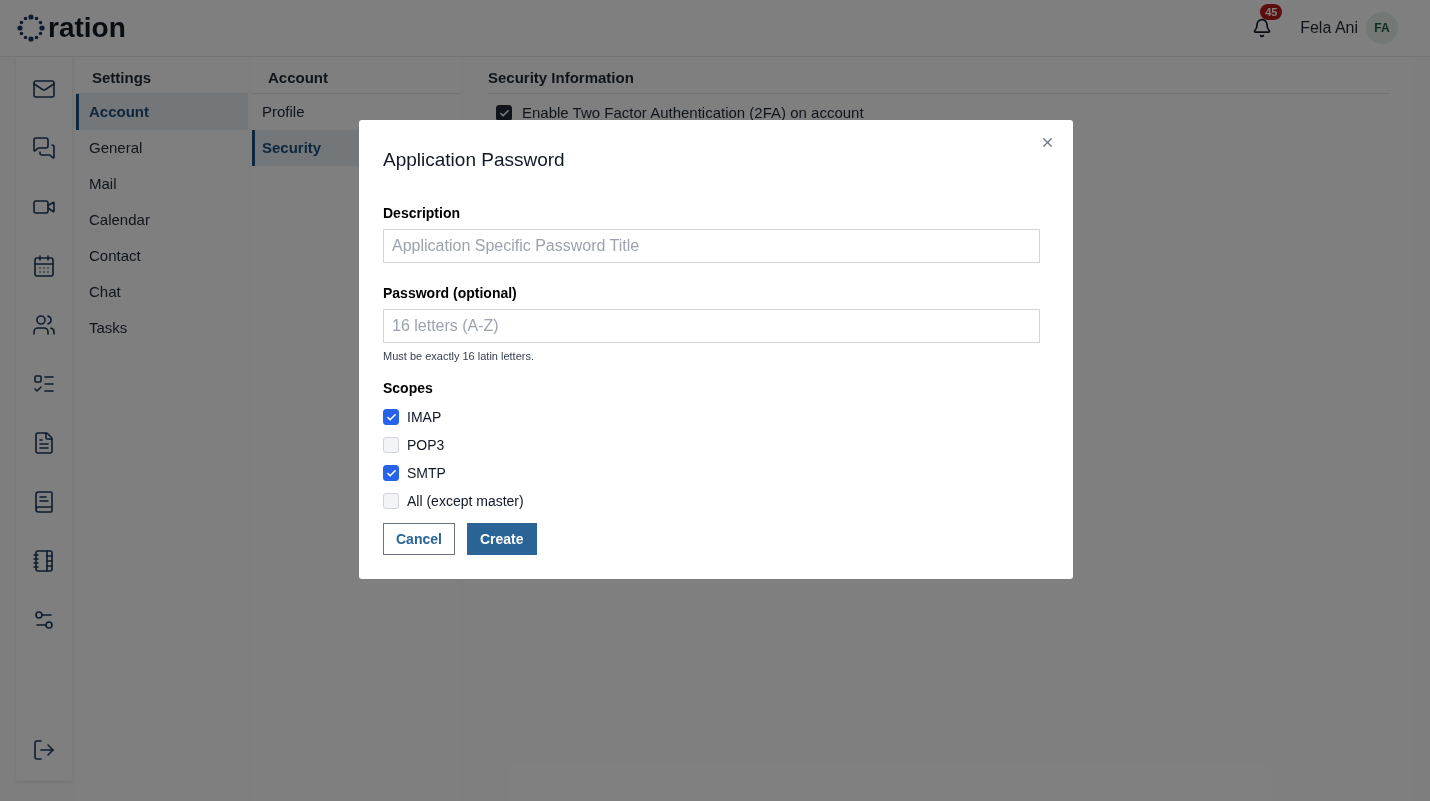 The image size is (1430, 801). I want to click on input-field: Application Specific Password Title, so click(711, 245).